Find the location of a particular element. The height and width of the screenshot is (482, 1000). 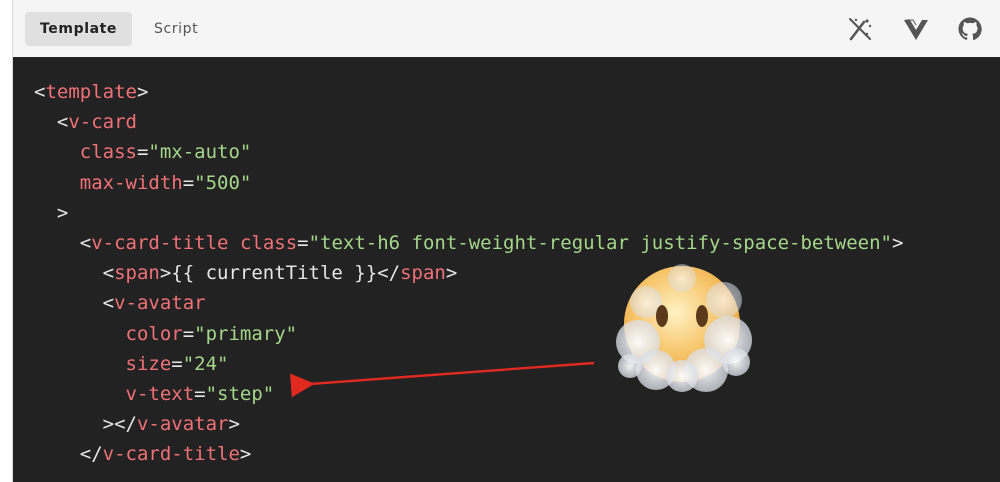

code-token-str: "step" is located at coordinates (240, 394).